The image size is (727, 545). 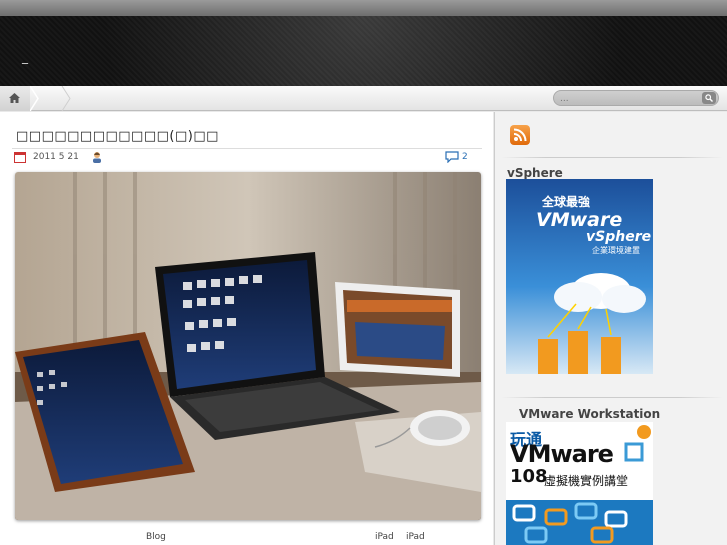 I want to click on calendar-icon, so click(x=20, y=157).